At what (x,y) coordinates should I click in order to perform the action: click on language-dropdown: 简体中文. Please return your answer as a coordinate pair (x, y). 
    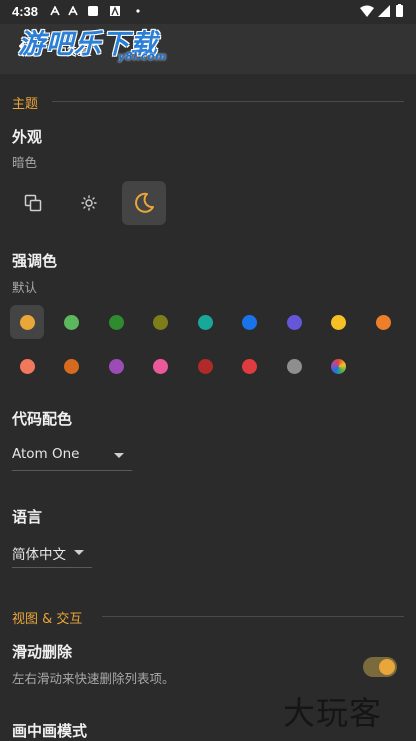
    Looking at the image, I should click on (52, 555).